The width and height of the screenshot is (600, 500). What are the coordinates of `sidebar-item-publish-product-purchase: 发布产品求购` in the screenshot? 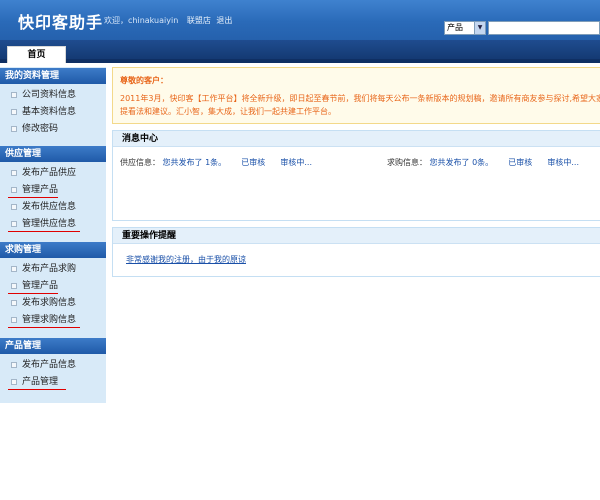 It's located at (53, 269).